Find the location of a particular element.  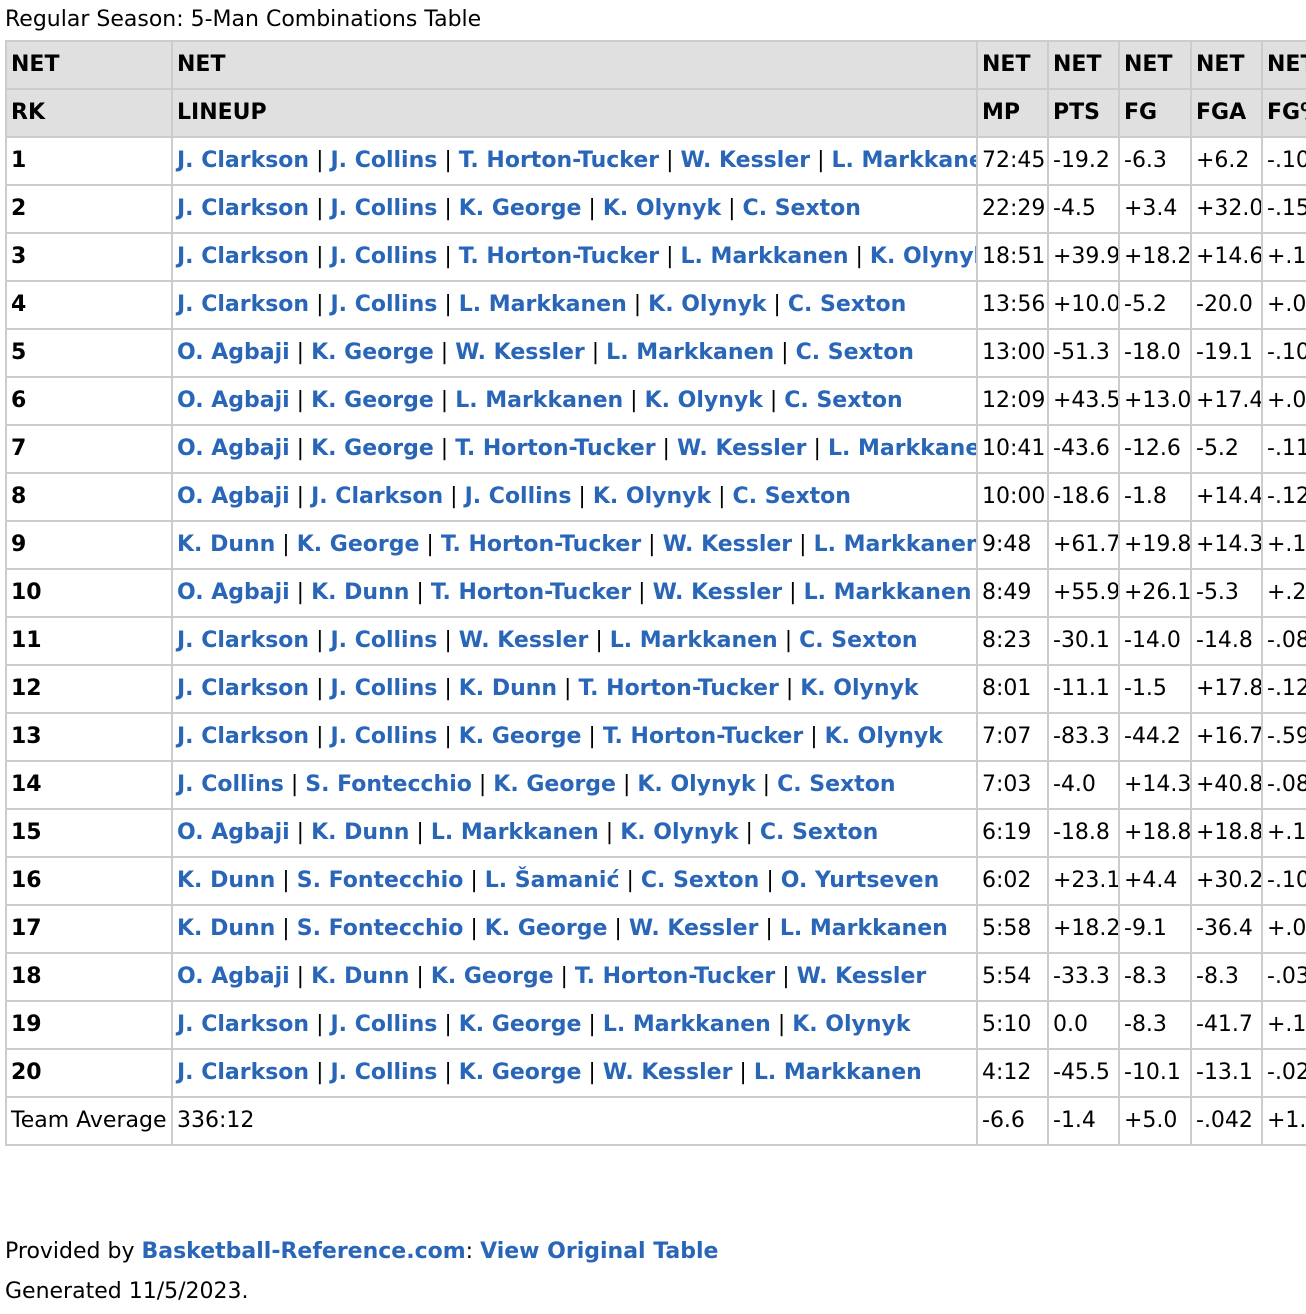

player-link: L. Šamanić is located at coordinates (552, 880).